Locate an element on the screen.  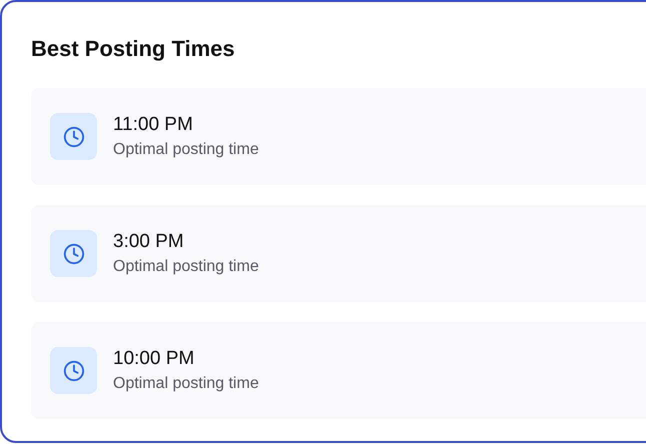
card-title: Best Posting Times is located at coordinates (133, 49).